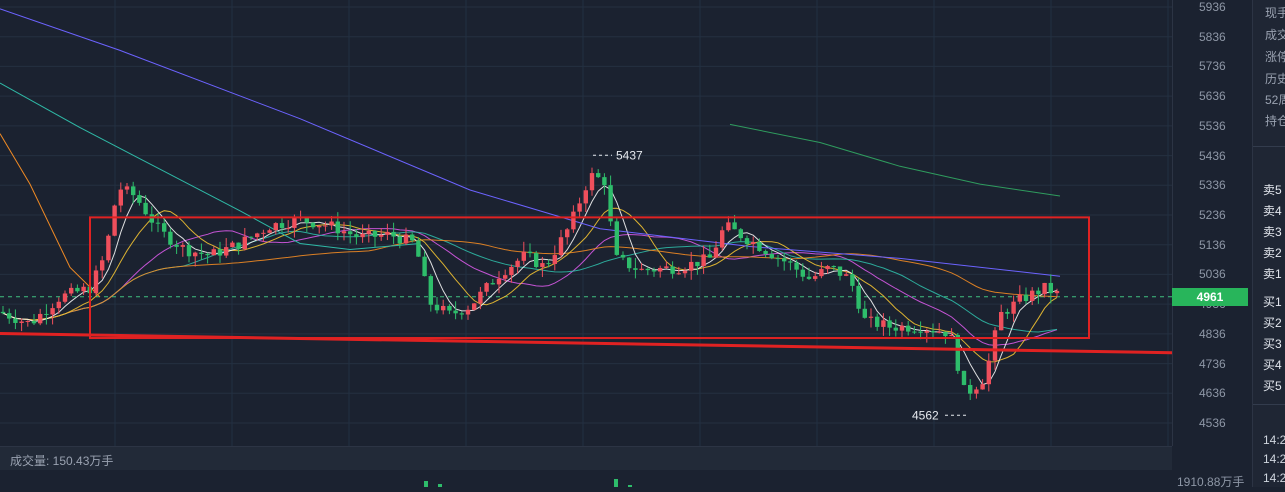 This screenshot has height=492, width=1285. Describe the element at coordinates (1275, 35) in the screenshot. I see `info-item-turnover: 成交` at that location.